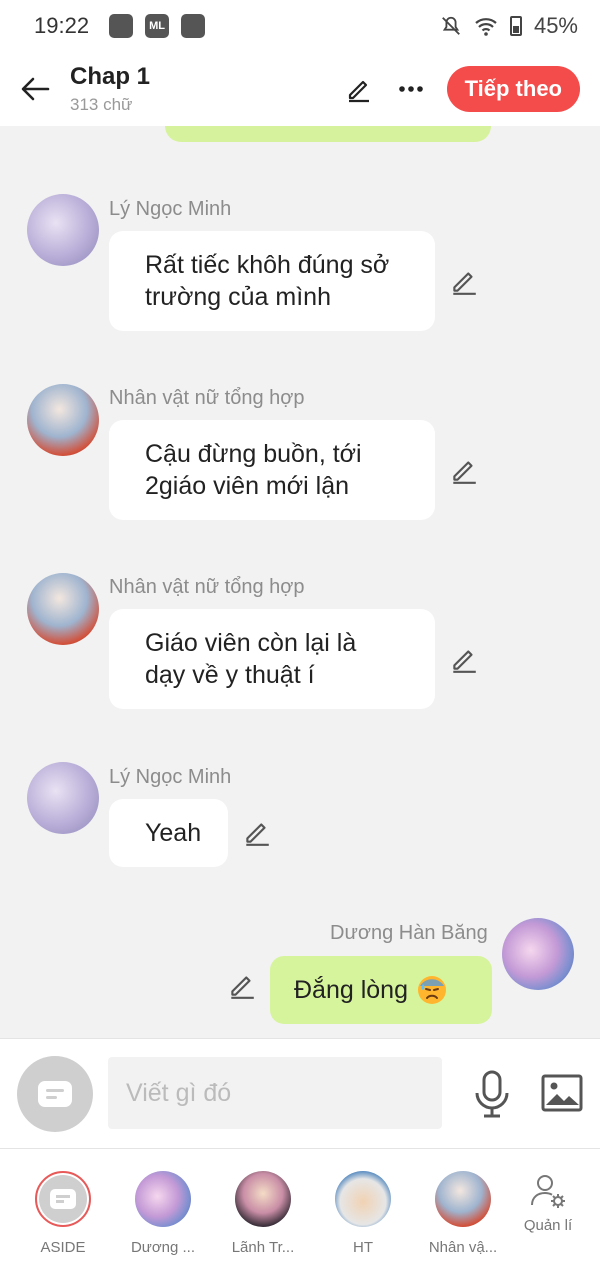 This screenshot has height=1267, width=600. I want to click on tab-label: ASIDE, so click(63, 1247).